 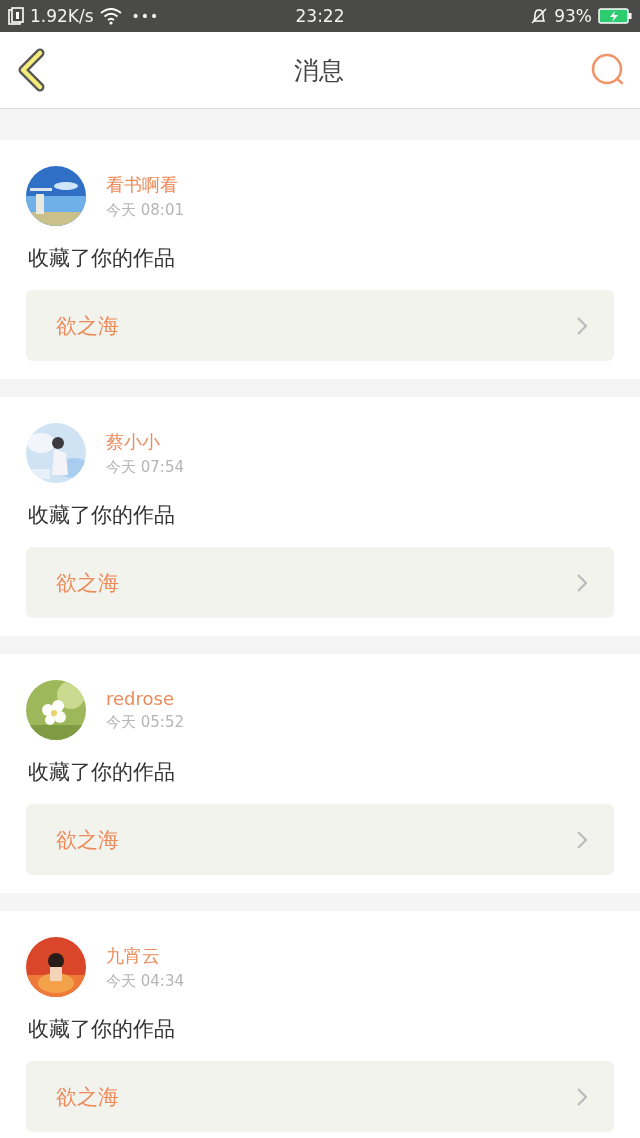 What do you see at coordinates (145, 467) in the screenshot?
I see `message-time: 今天 07:54` at bounding box center [145, 467].